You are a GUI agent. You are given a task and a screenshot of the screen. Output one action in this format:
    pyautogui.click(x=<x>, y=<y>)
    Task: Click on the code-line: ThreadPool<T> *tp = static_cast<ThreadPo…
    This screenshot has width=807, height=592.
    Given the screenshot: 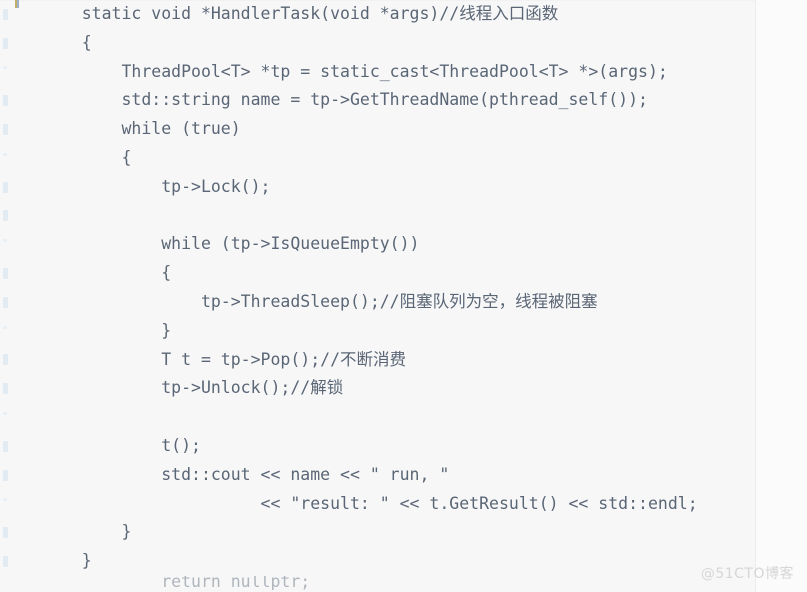 What is the action you would take?
    pyautogui.click(x=355, y=71)
    